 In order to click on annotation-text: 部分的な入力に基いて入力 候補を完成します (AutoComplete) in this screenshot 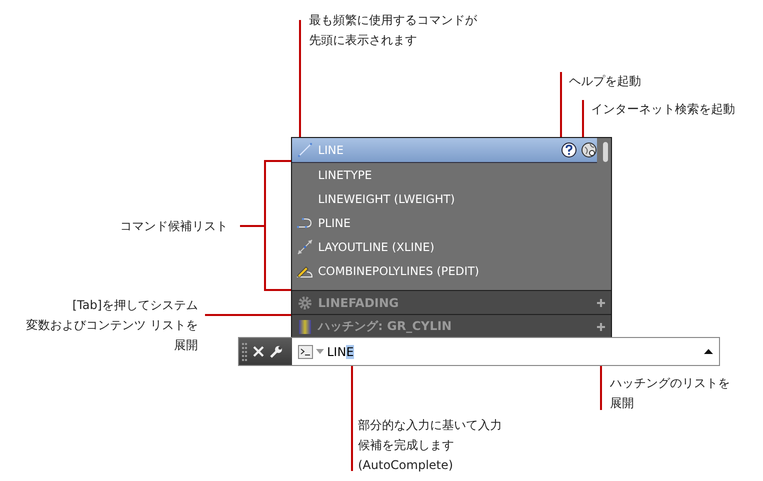, I will do `click(430, 445)`.